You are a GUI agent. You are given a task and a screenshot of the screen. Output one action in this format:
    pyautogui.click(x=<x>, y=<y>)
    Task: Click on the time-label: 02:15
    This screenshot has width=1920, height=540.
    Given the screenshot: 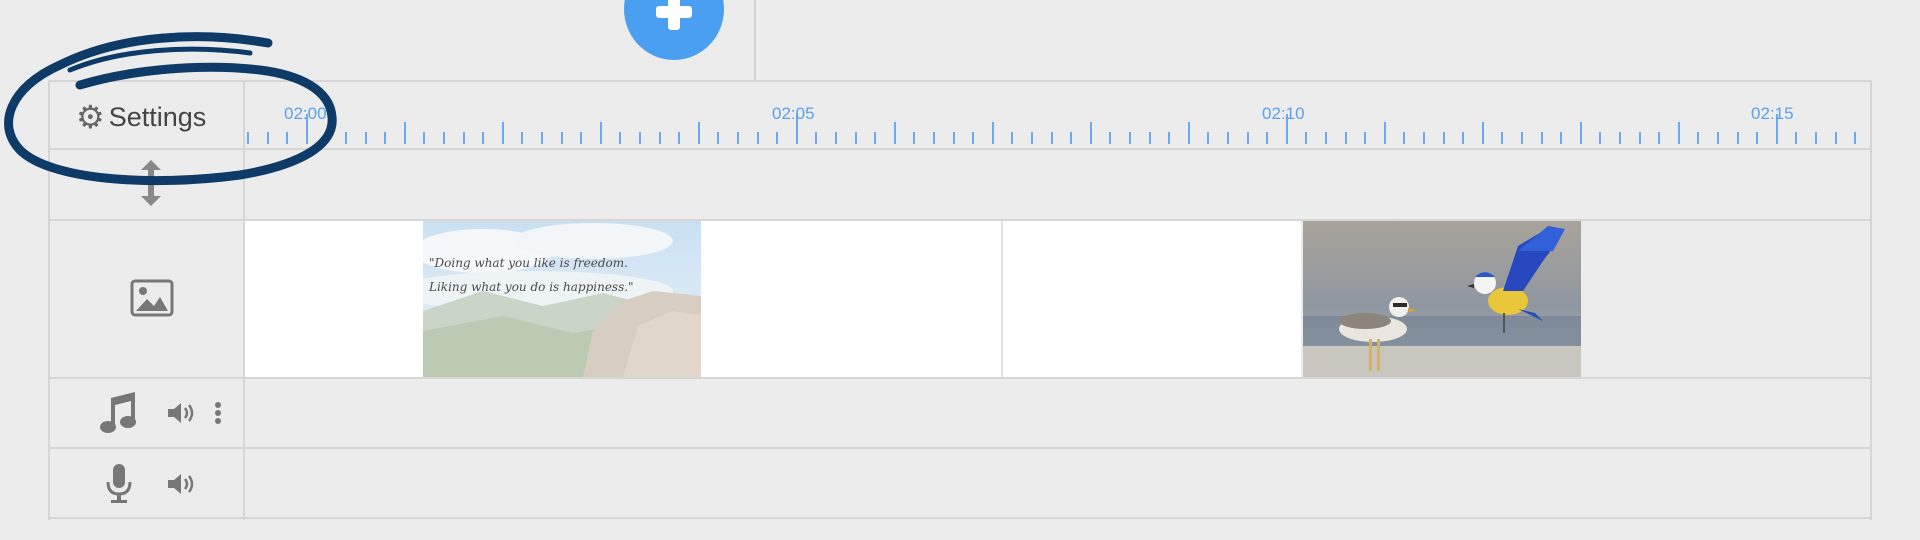 What is the action you would take?
    pyautogui.click(x=1772, y=113)
    